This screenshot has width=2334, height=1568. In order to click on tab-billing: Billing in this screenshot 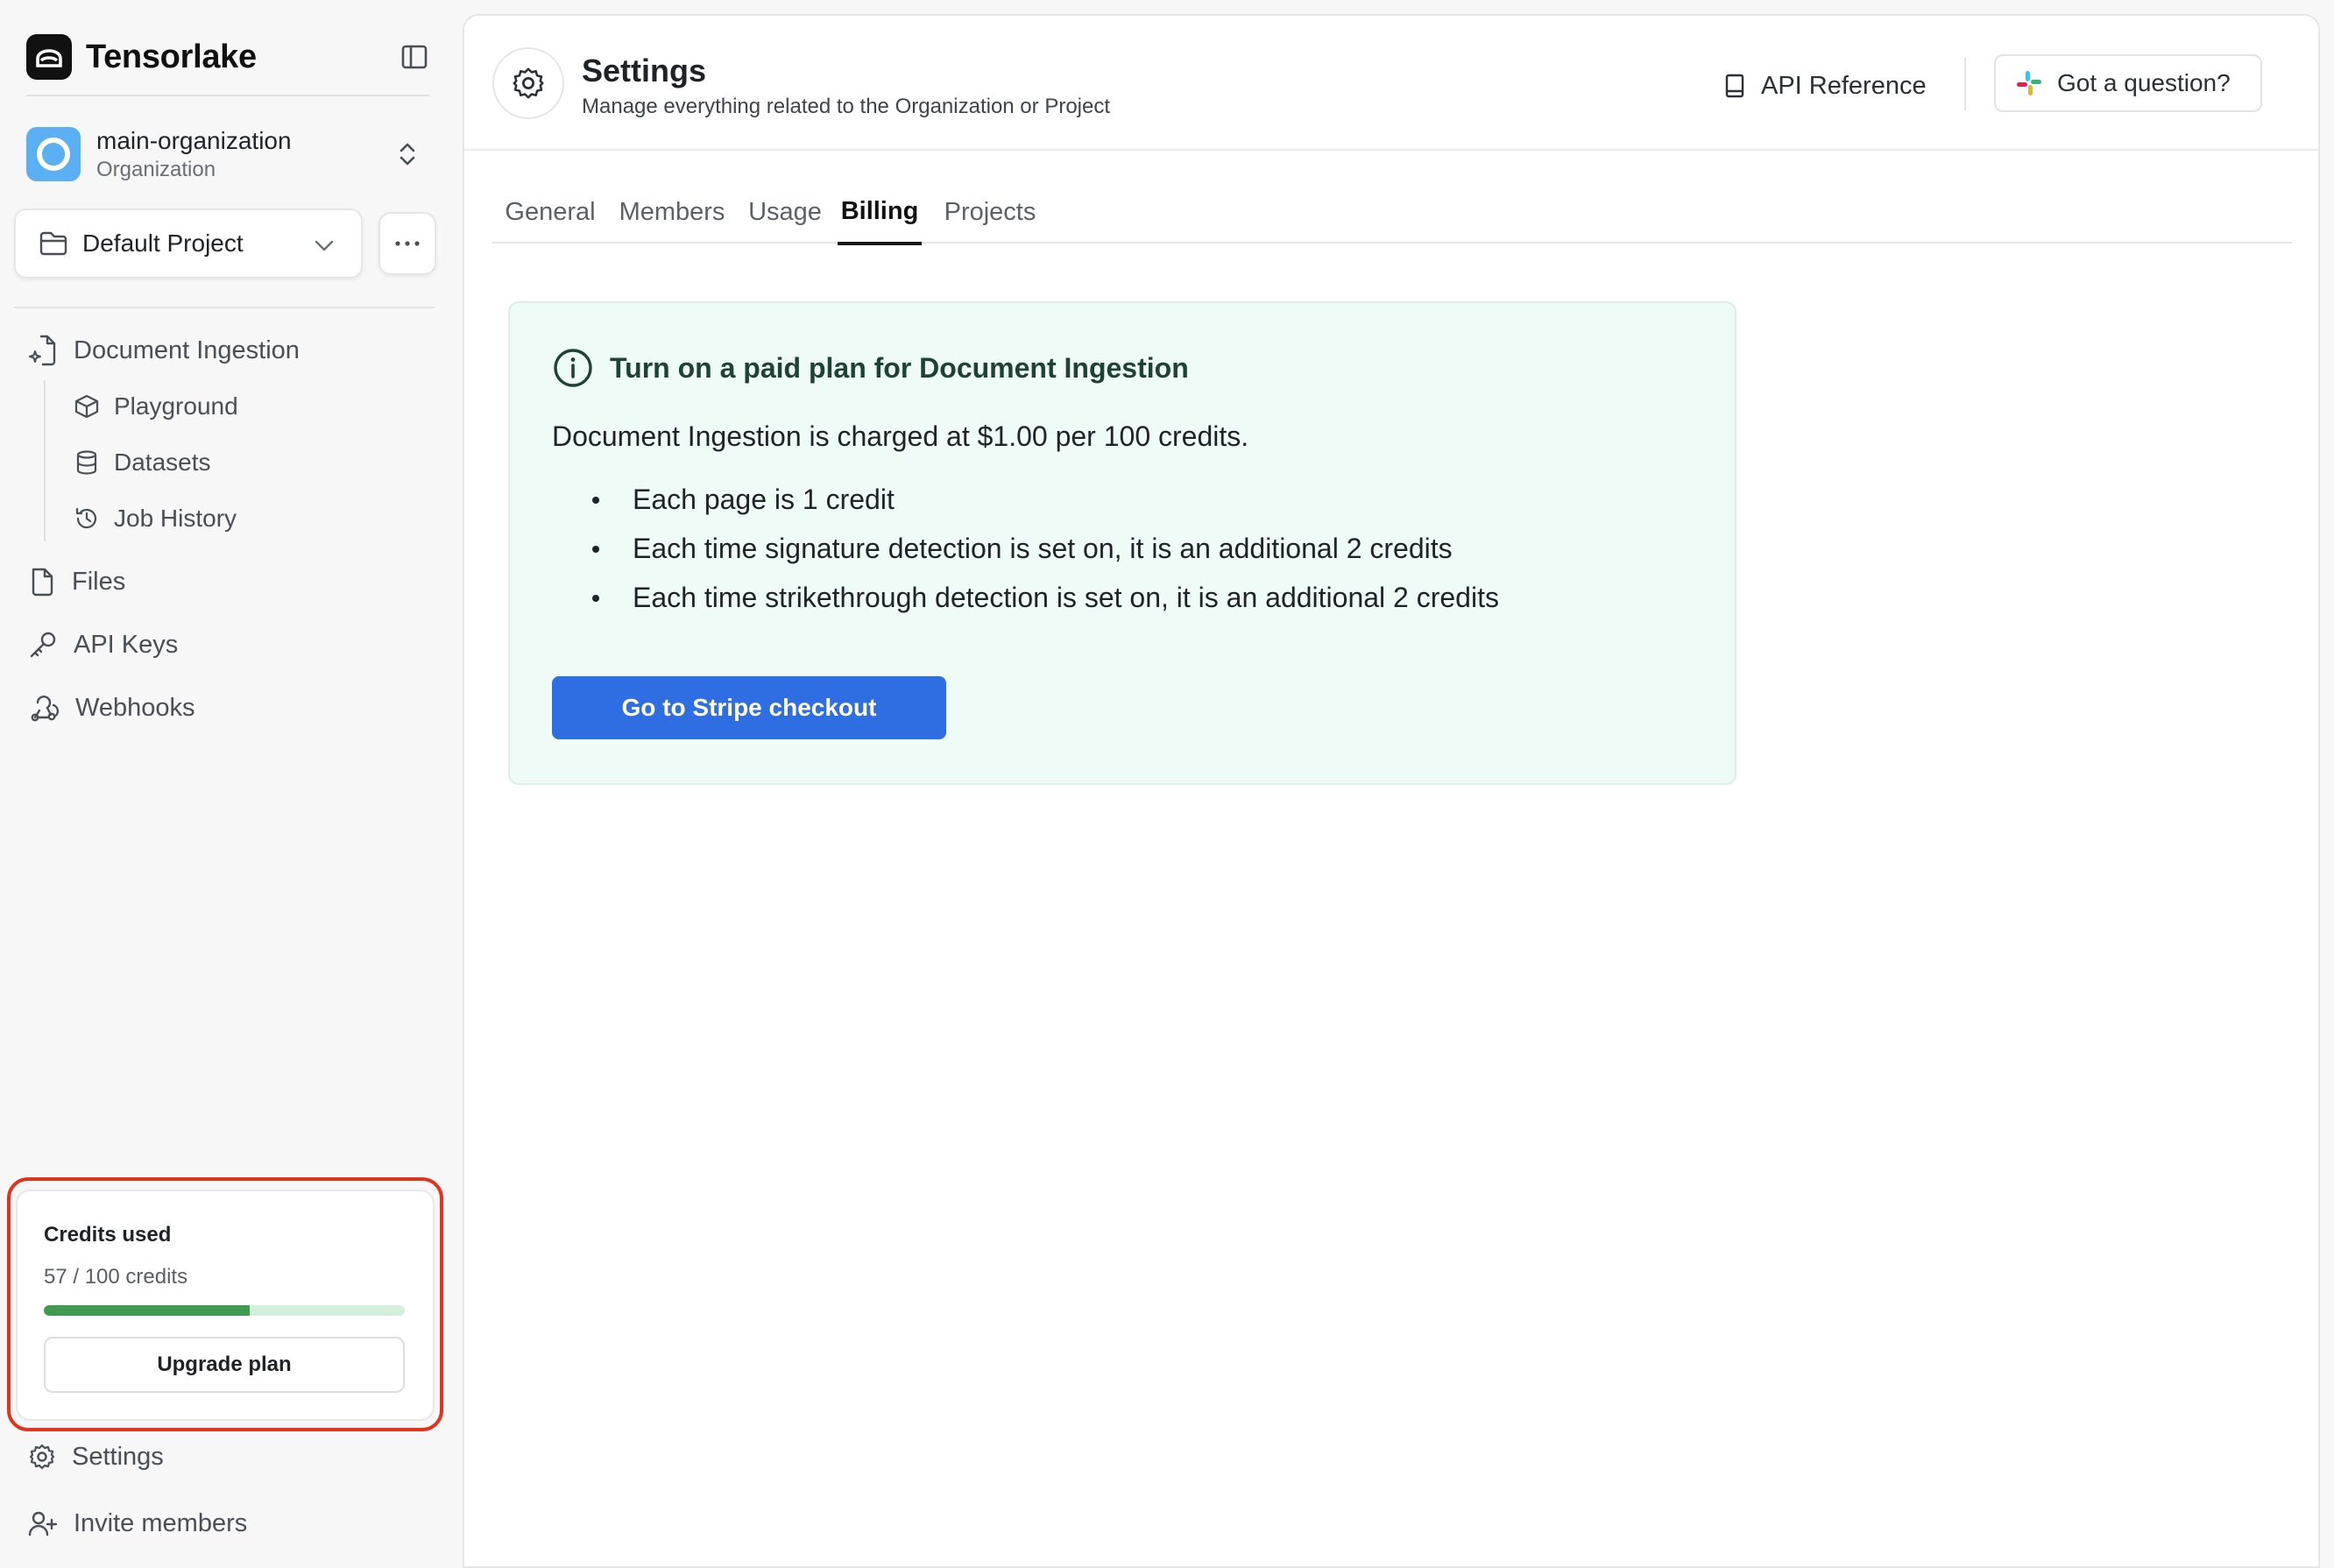, I will do `click(880, 216)`.